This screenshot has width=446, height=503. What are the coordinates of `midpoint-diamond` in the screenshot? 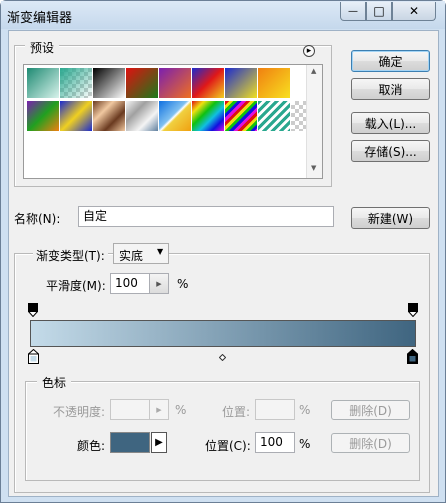 It's located at (222, 357).